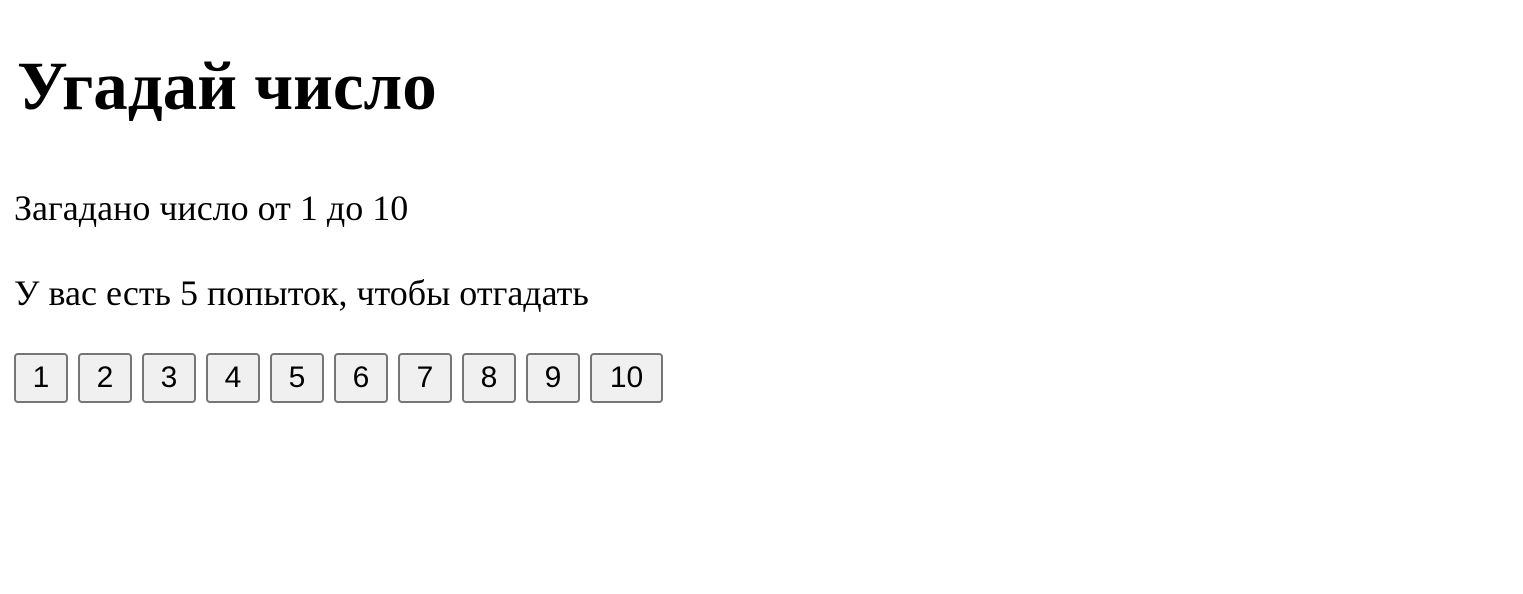 This screenshot has width=1523, height=594. I want to click on number-button-7: 7, so click(425, 378).